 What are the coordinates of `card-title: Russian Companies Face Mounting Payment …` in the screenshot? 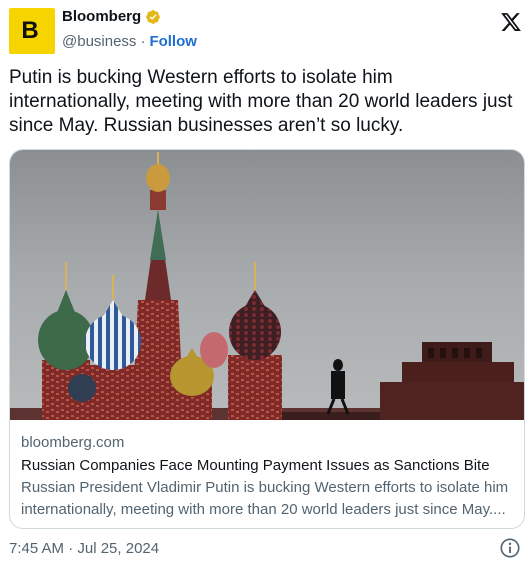 It's located at (269, 466).